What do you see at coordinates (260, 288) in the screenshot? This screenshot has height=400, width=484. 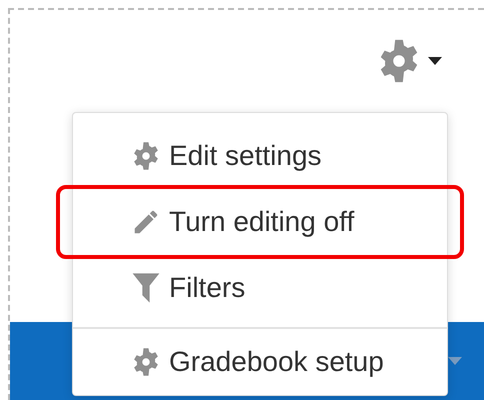 I see `menu-item: Filters` at bounding box center [260, 288].